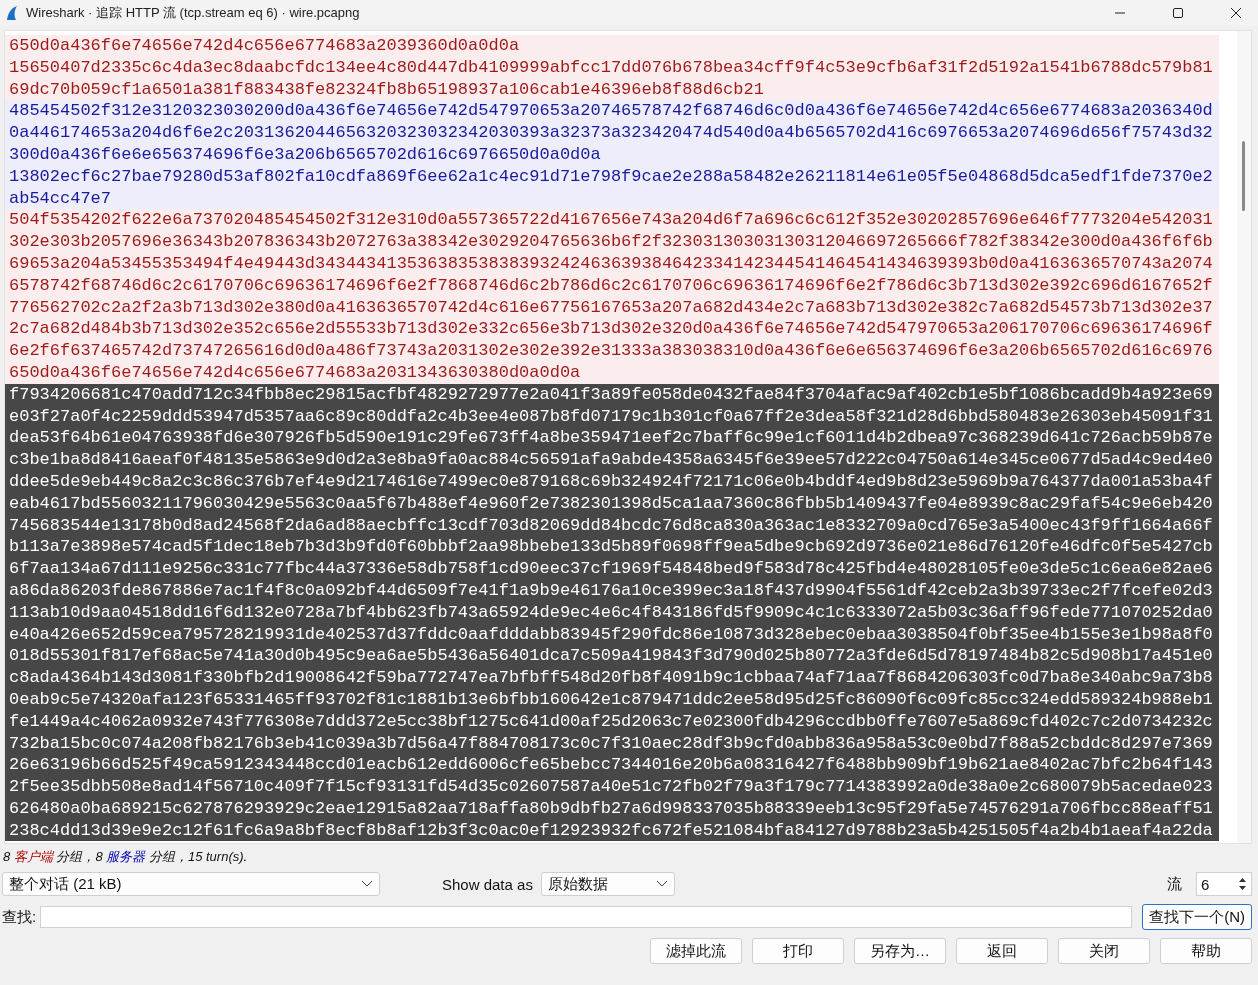 This screenshot has height=985, width=1258. Describe the element at coordinates (612, 133) in the screenshot. I see `stream-segment: 485454502f312e3120323030200d0a436f6e74656e742d547970653a20746578742f68746d6c0d0a436f6e74656e742d4c656e6774683a2036340d0a446174653a204d6f6e2c2031362044656320323032342030393a32373a323420474d540d0a4b6565702d416c6976653a2074696d656f75743d32300d0a436f6e6e656374696f6e3a206b6565702d616c6976650d0a0d0a` at that location.